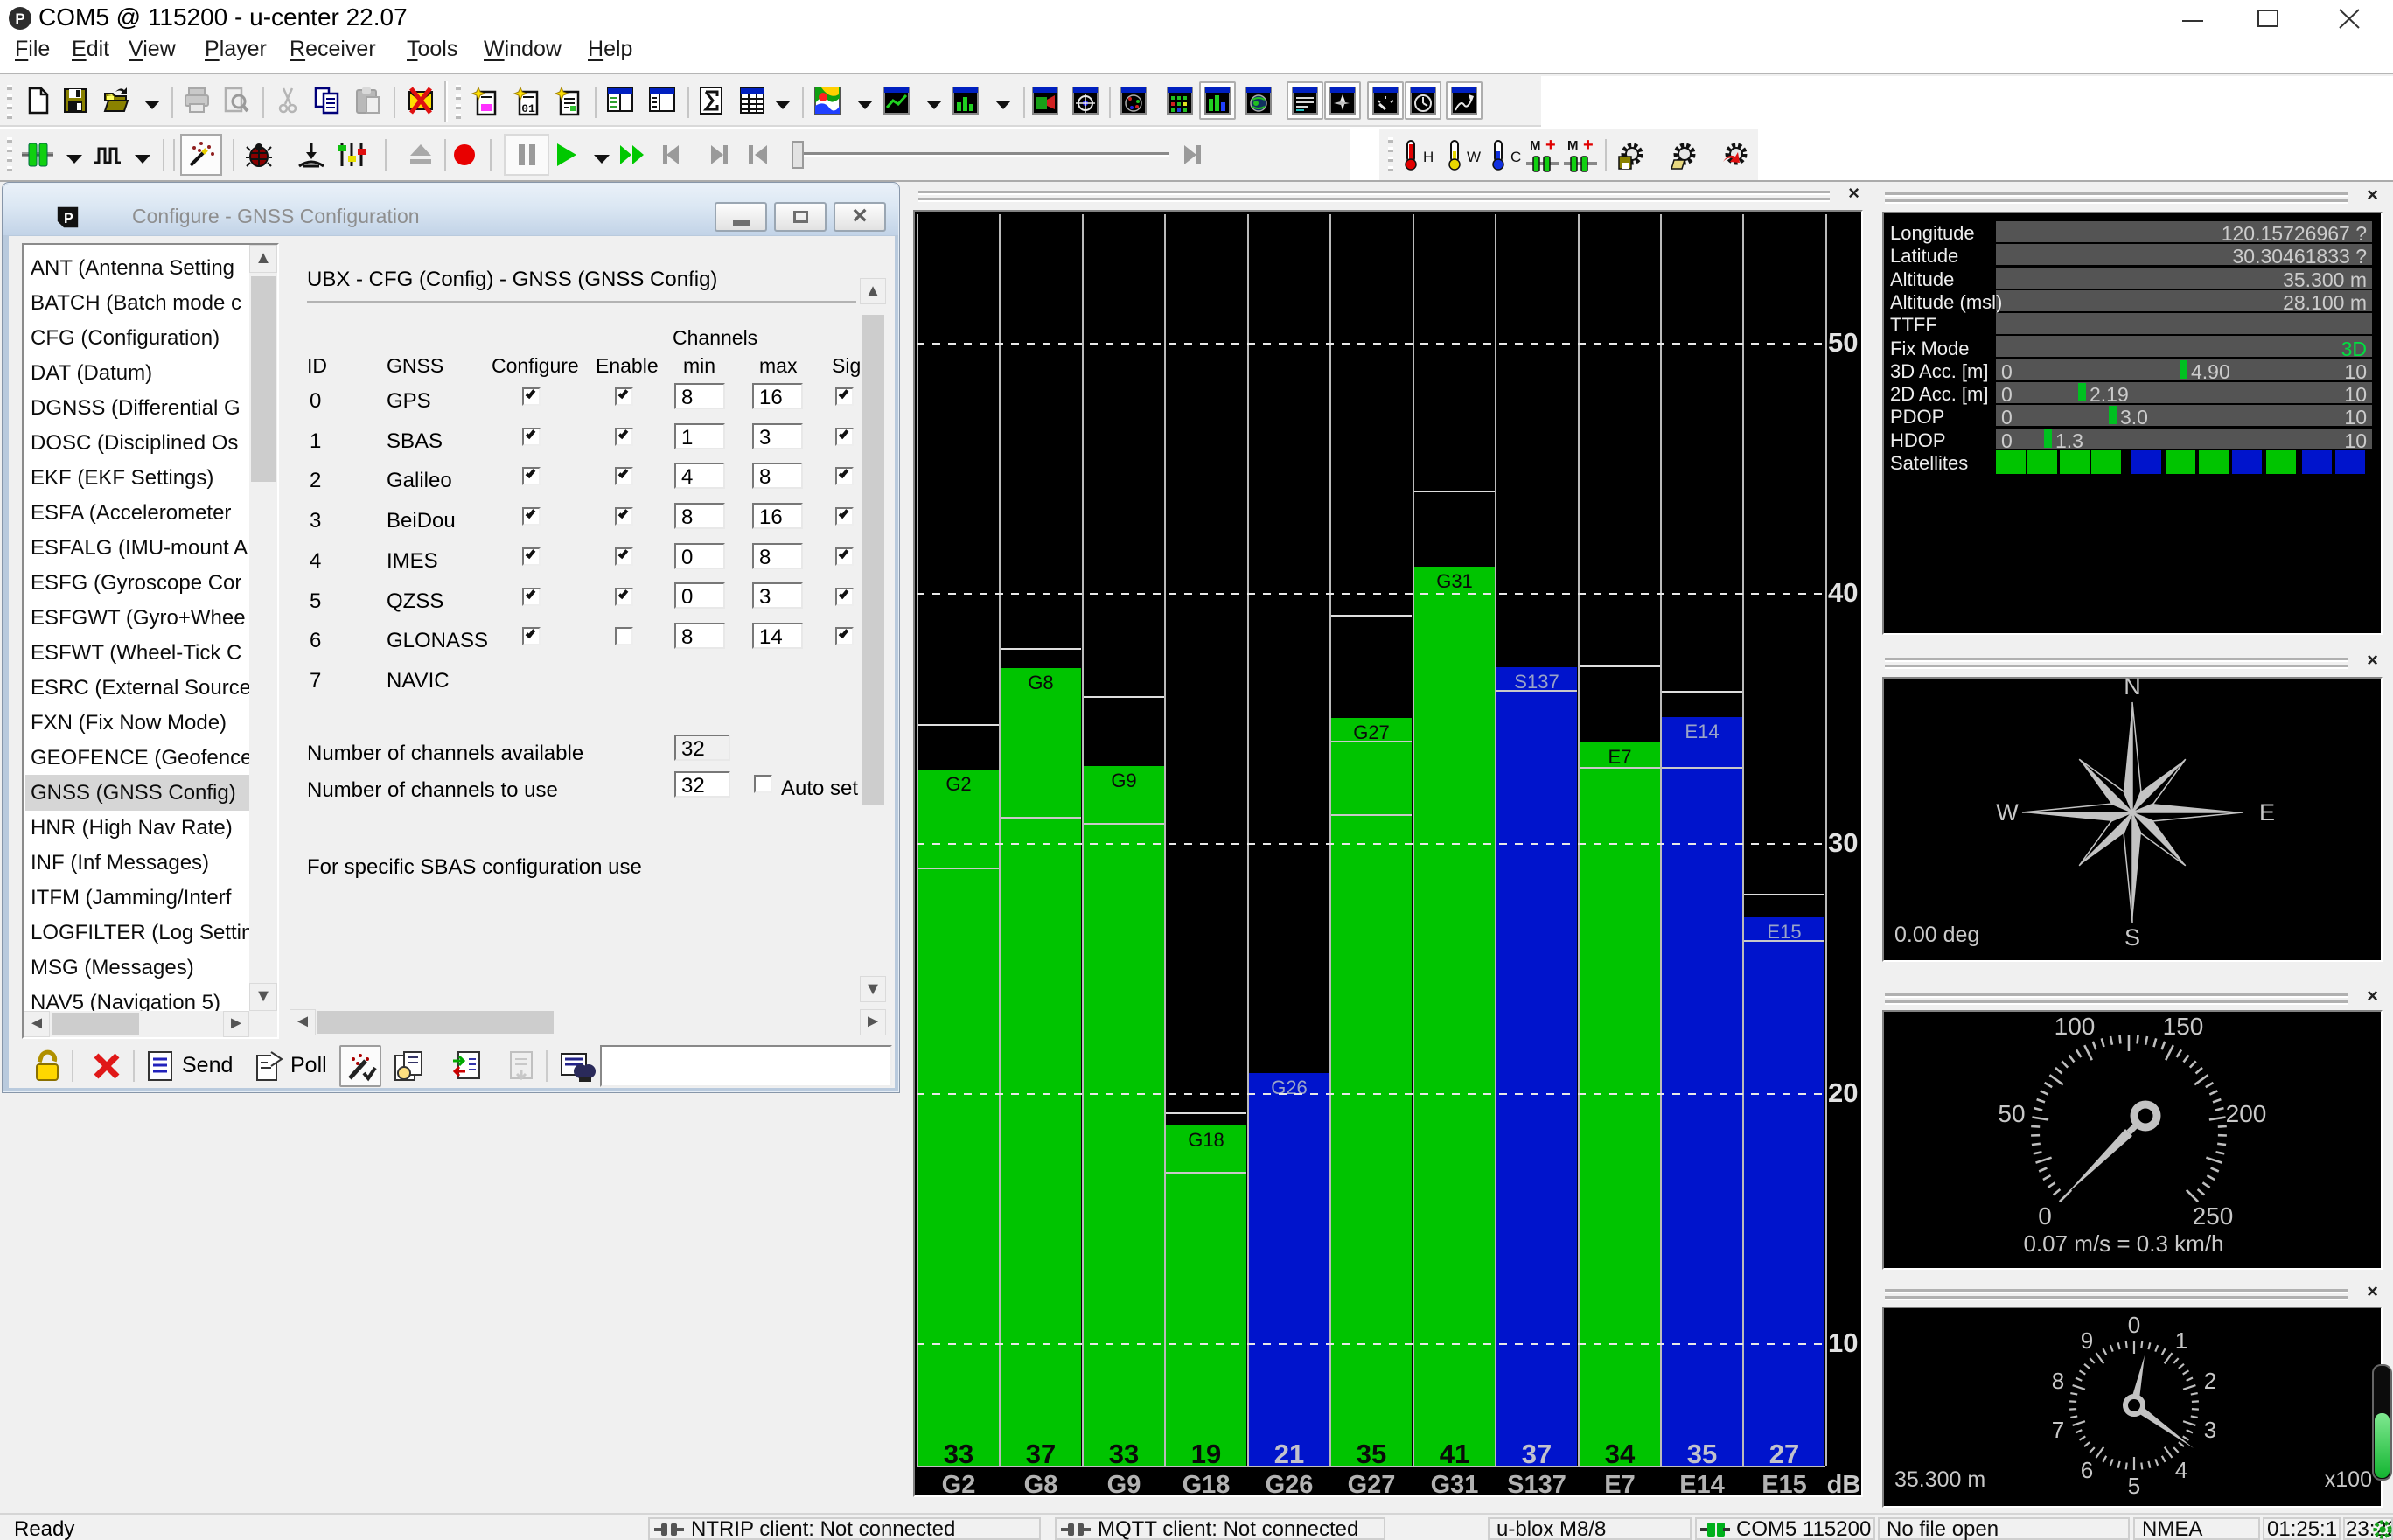 The height and width of the screenshot is (1540, 2393). I want to click on svg-text: 50, so click(2011, 1114).